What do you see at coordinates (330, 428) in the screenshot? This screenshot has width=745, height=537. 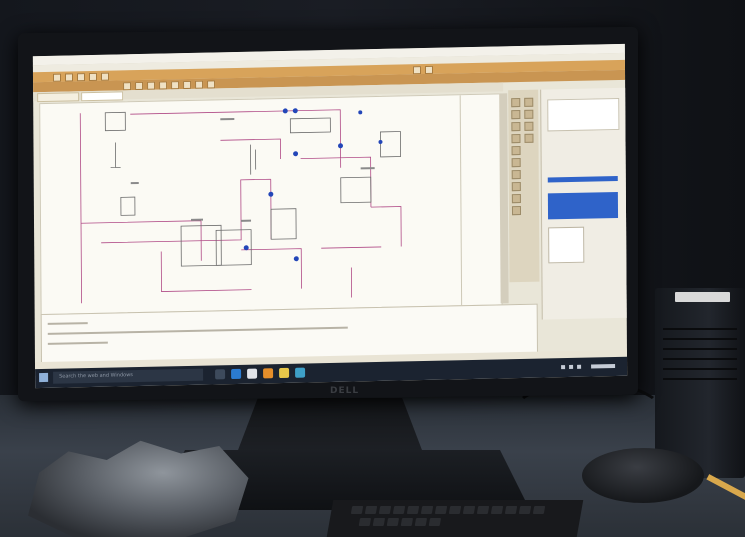 I see `monitor-stand-neck` at bounding box center [330, 428].